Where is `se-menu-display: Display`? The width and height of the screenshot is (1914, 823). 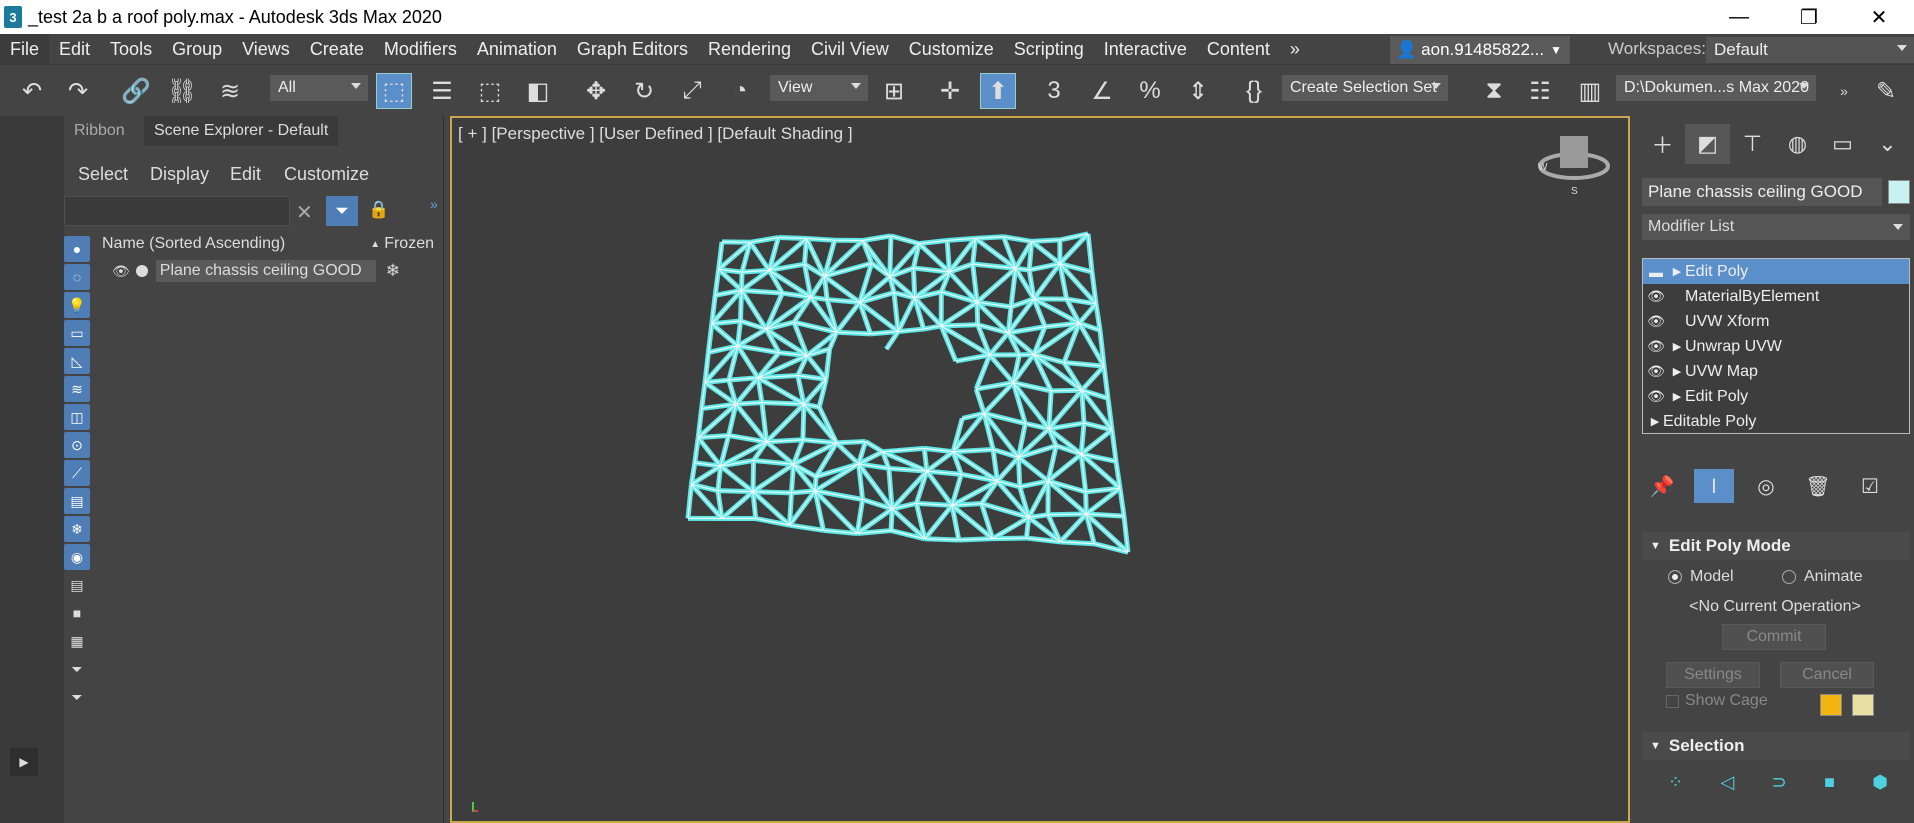 se-menu-display: Display is located at coordinates (179, 174).